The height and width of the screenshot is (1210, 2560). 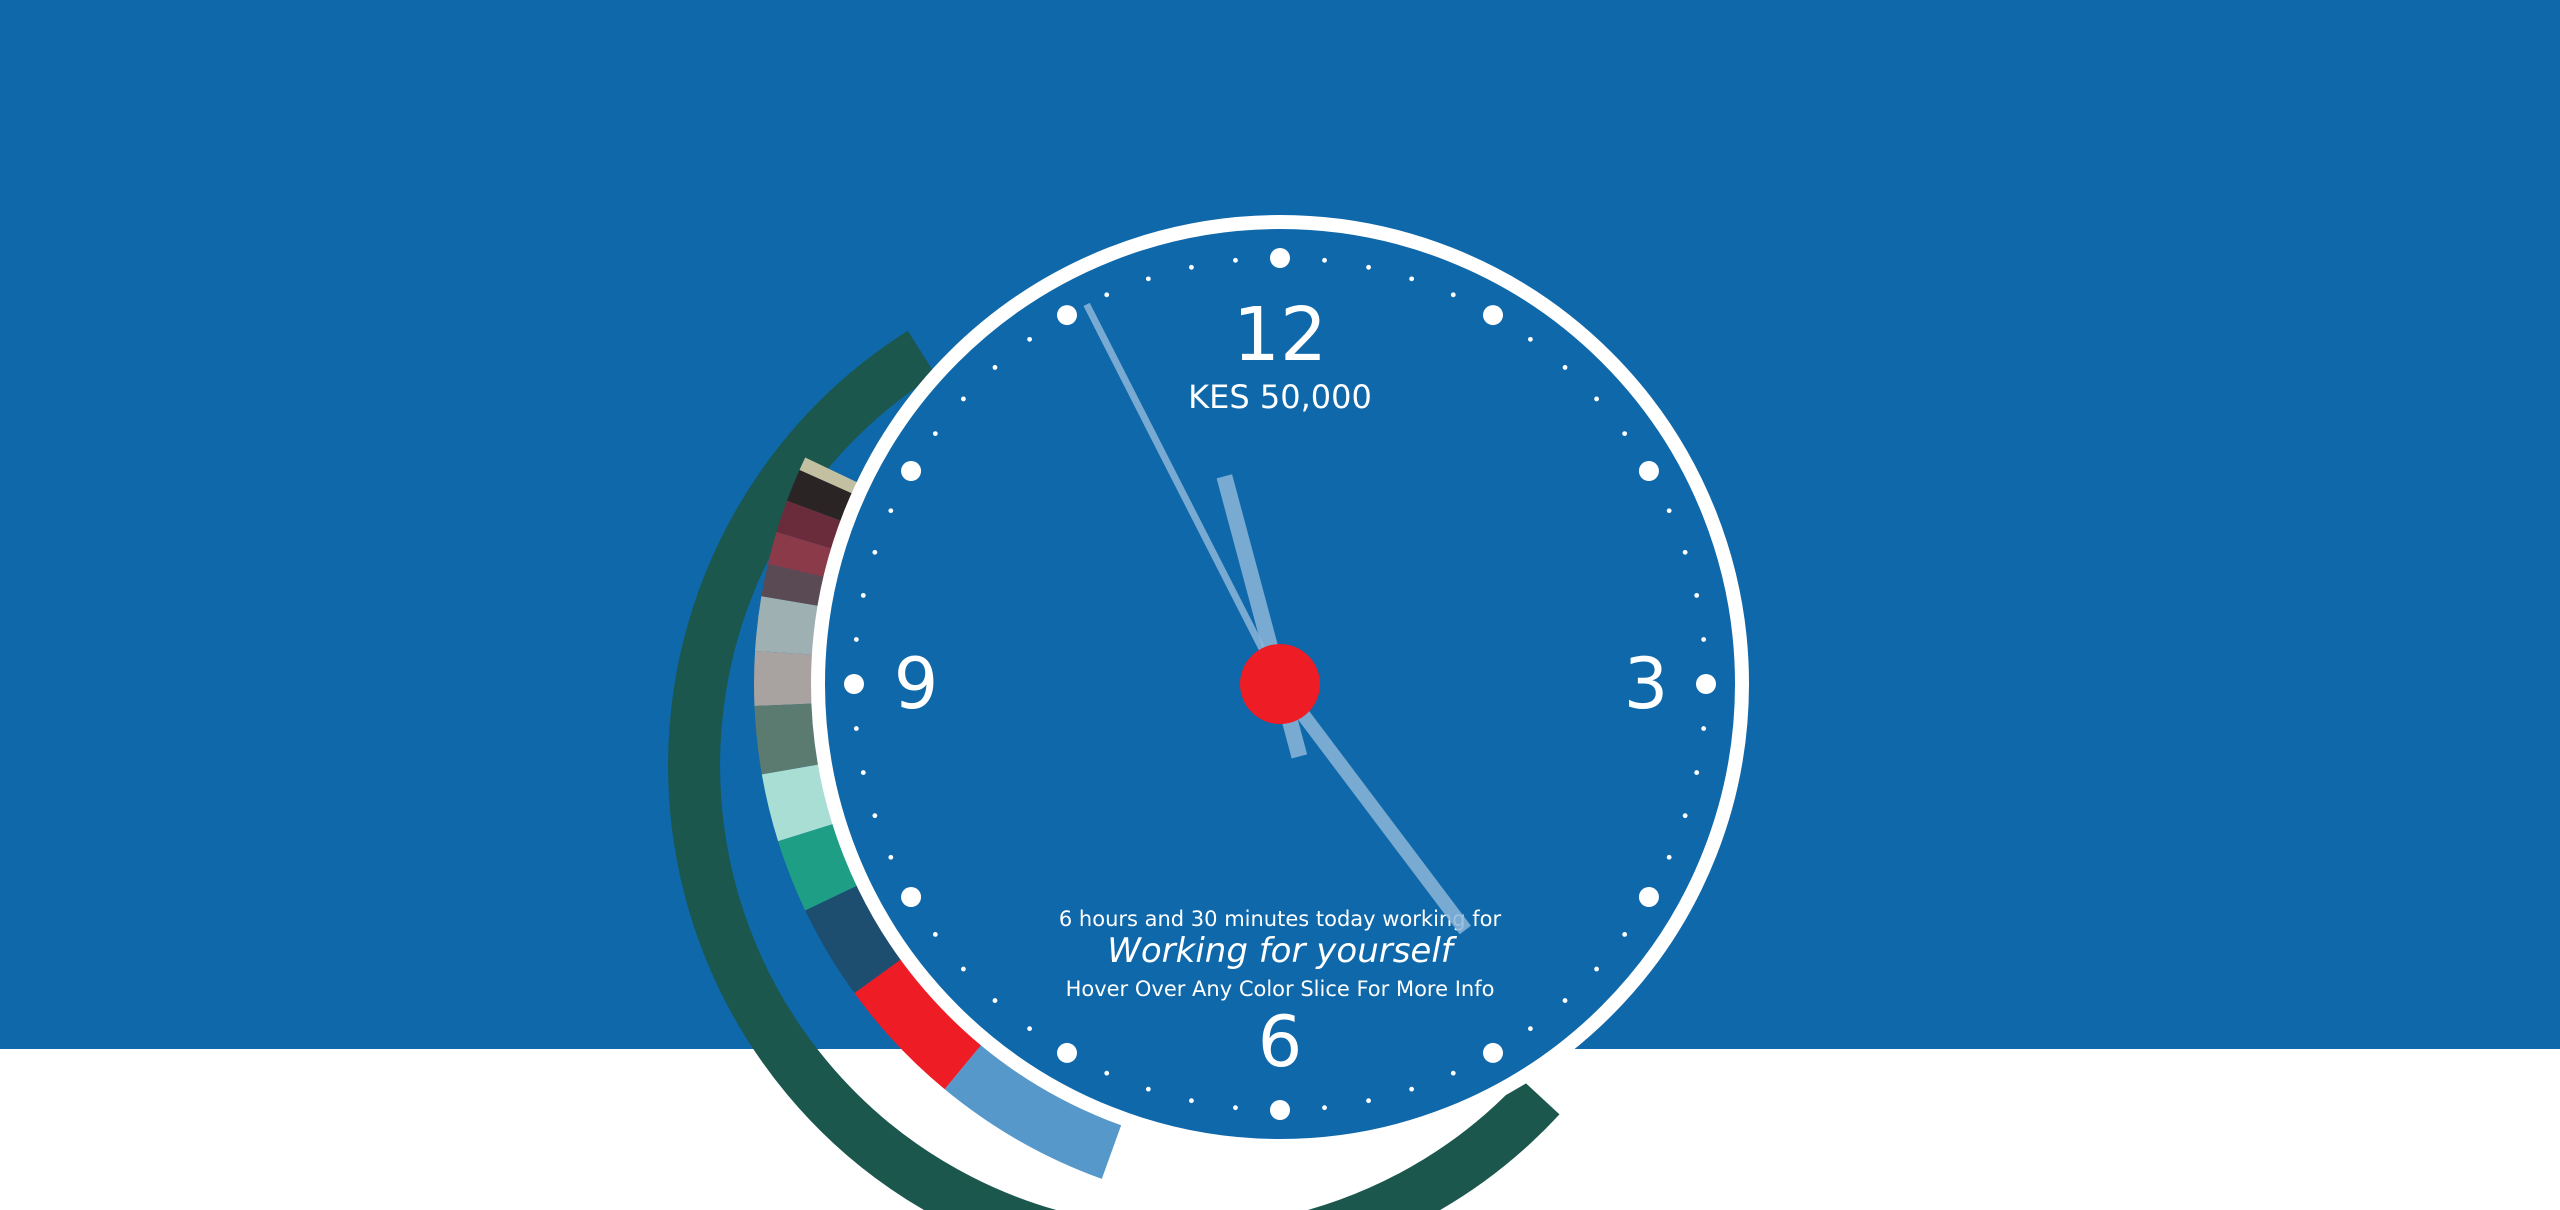 I want to click on numeral-3: 3, so click(x=1646, y=684).